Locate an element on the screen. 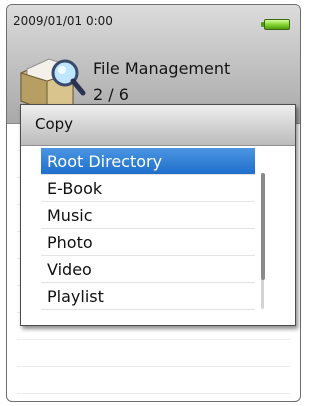 This screenshot has width=320, height=406. menu-item-root-directory: Root Directory is located at coordinates (148, 161).